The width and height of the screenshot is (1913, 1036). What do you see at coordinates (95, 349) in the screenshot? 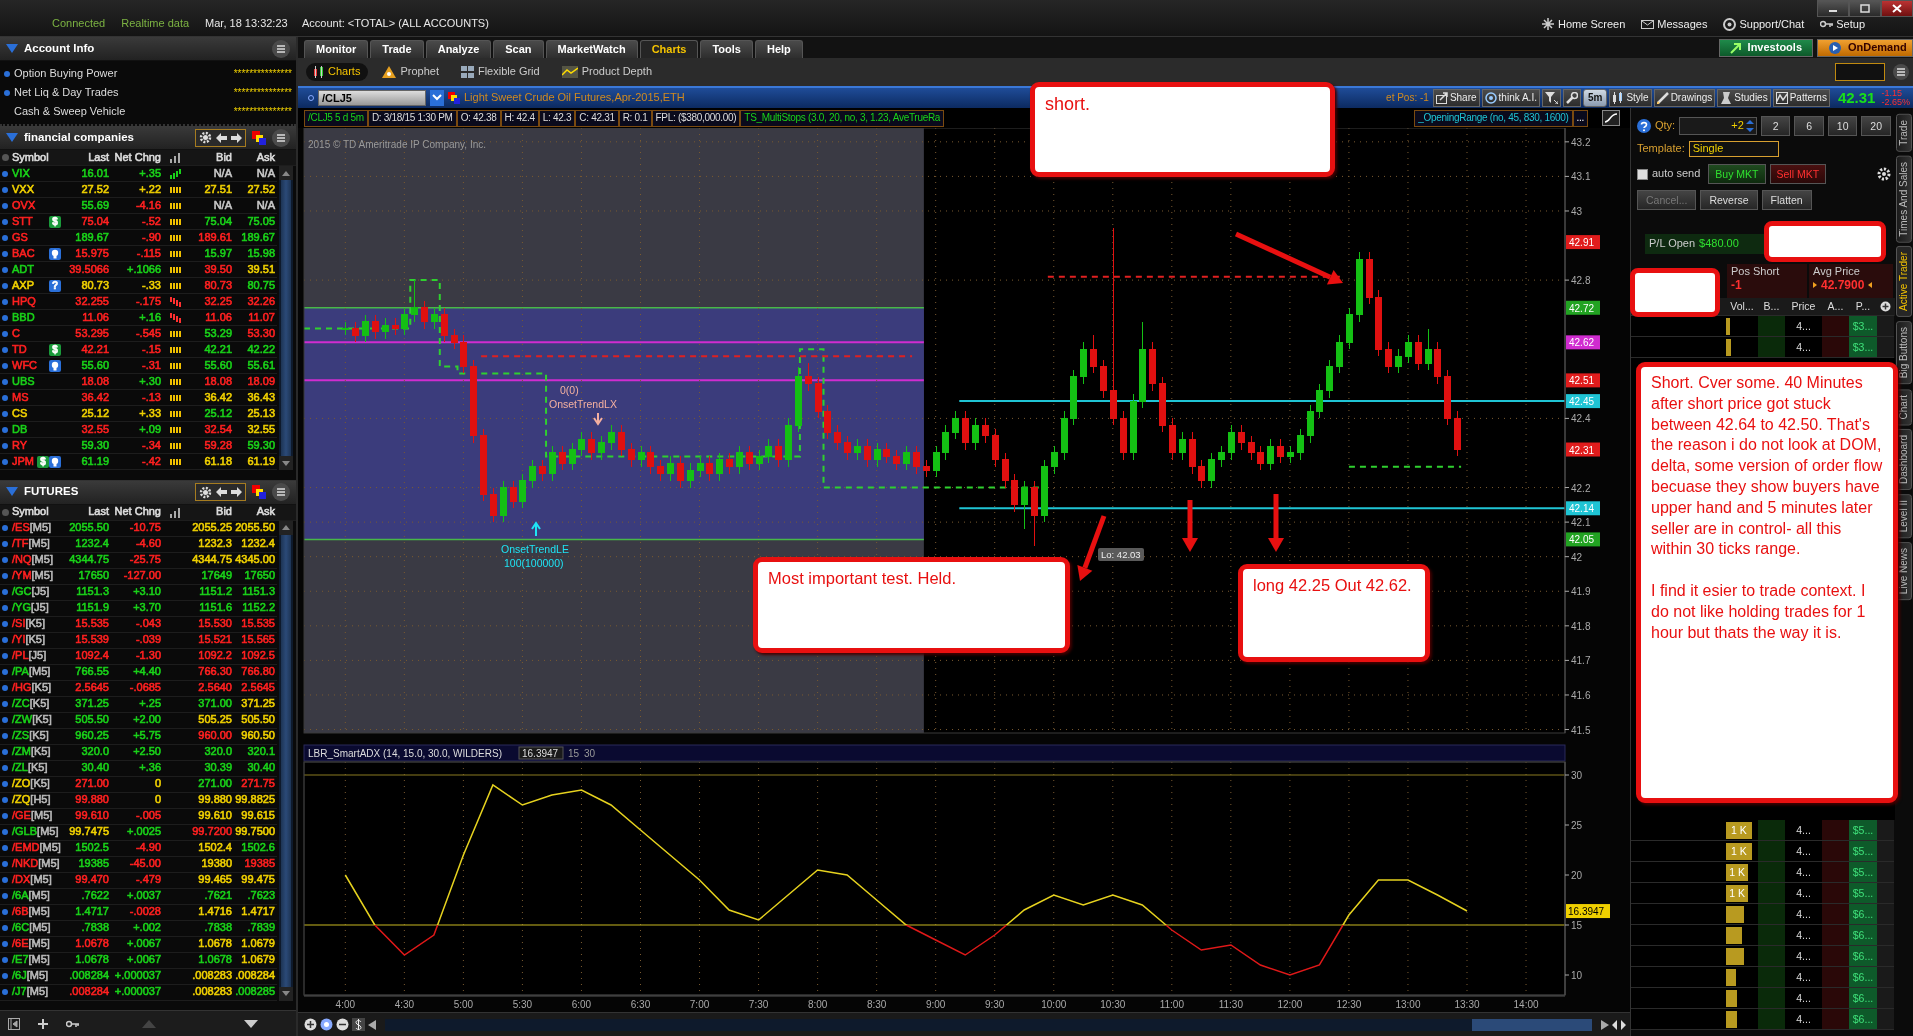
I see `table-cell-text: 42.21` at bounding box center [95, 349].